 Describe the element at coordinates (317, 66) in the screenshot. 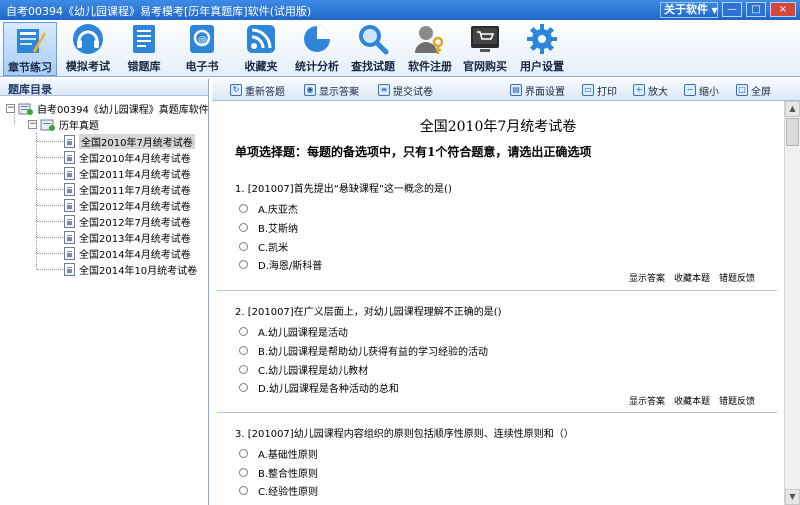

I see `tool-label: 统计分析` at that location.